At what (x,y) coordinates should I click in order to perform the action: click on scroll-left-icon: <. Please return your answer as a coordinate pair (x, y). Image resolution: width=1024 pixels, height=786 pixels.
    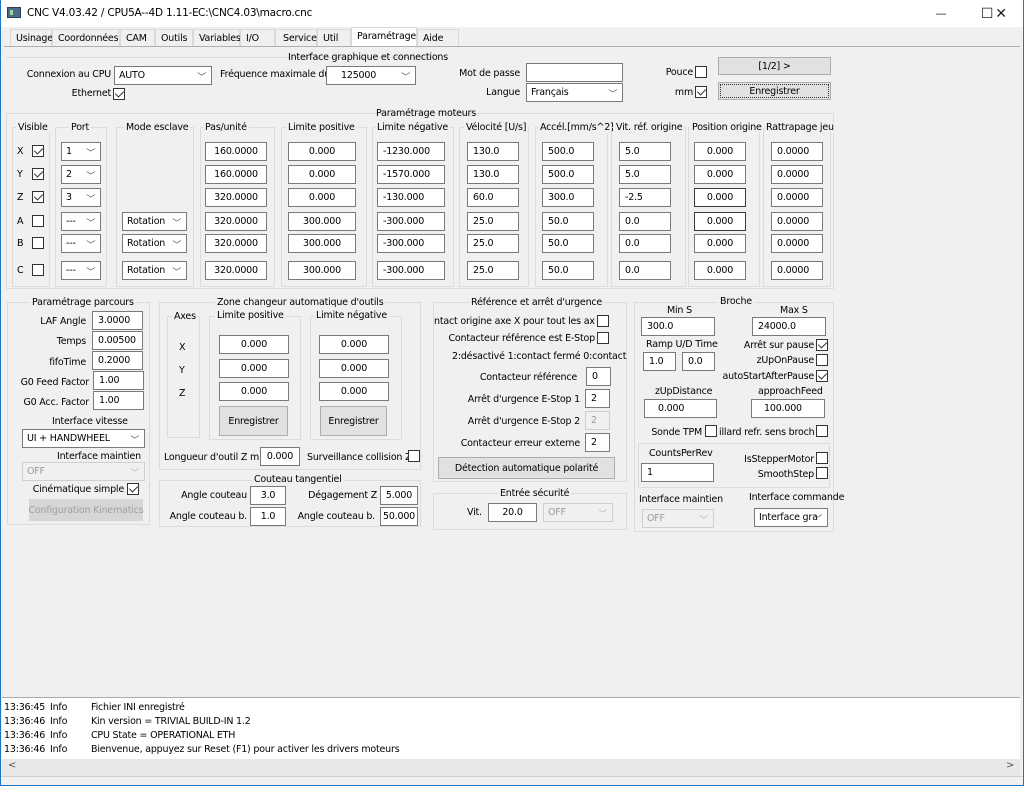
    Looking at the image, I should click on (12, 765).